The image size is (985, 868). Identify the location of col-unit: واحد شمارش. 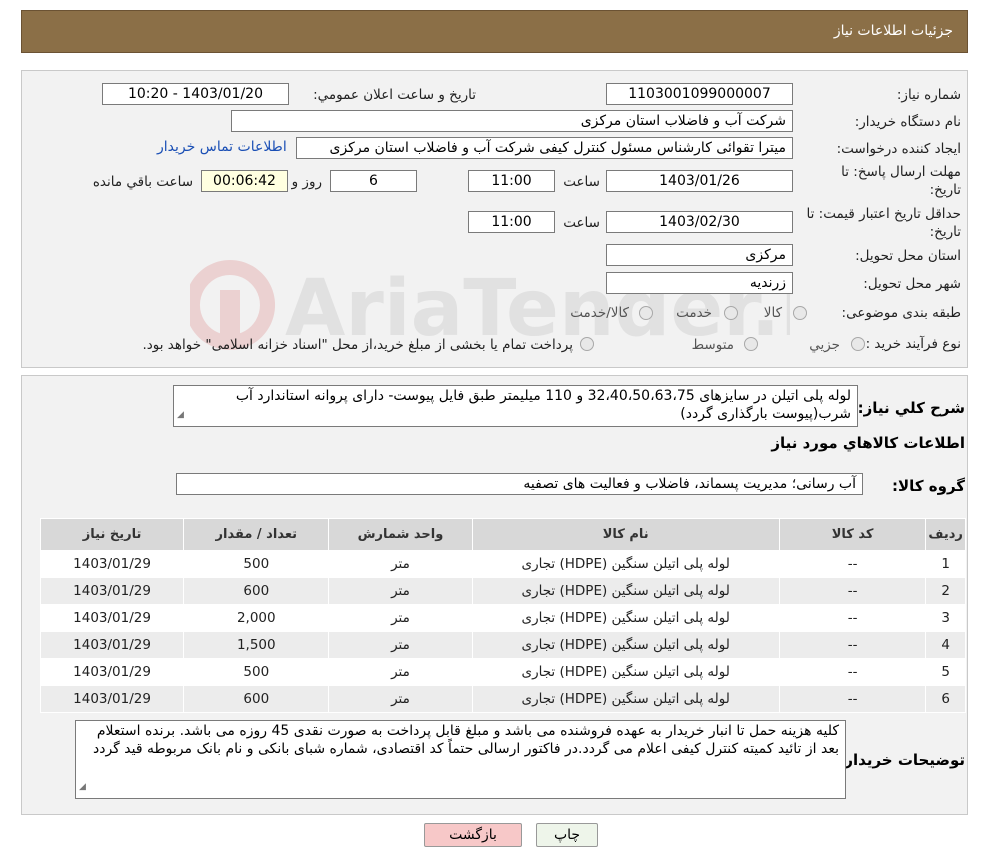
(400, 534).